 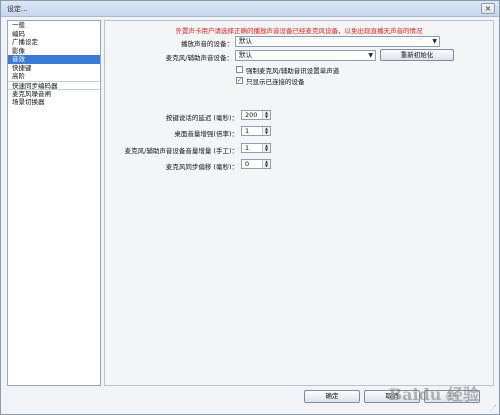 What do you see at coordinates (256, 164) in the screenshot?
I see `mic-sync-spinbox: 0 ▲ ▼` at bounding box center [256, 164].